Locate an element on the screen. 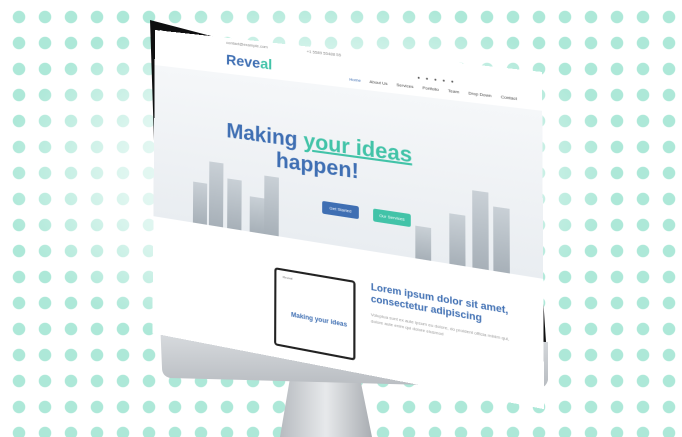  our-services-button: Our Services is located at coordinates (392, 218).